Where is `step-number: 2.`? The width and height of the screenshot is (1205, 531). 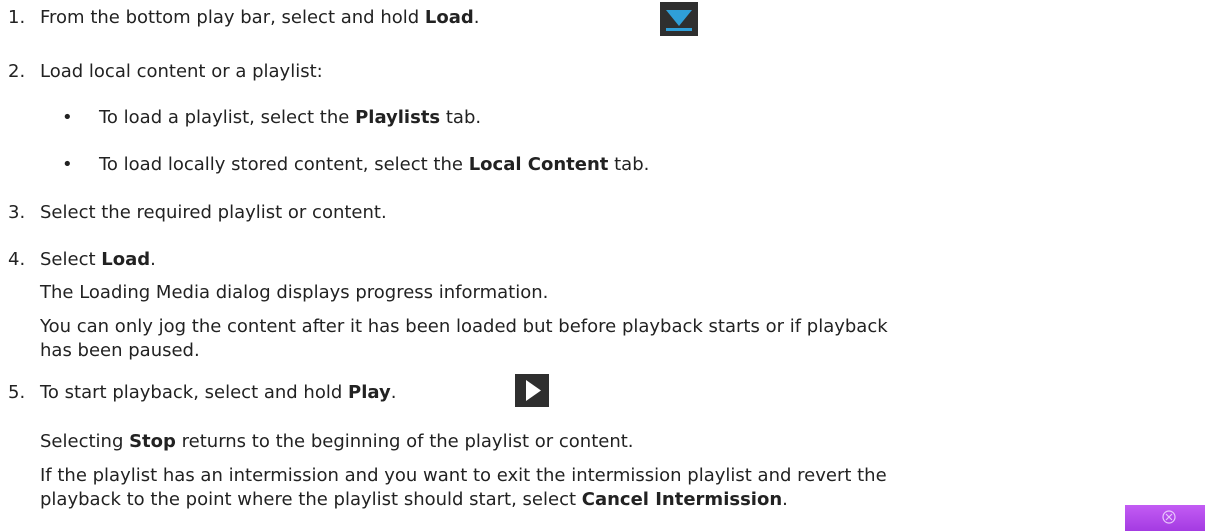
step-number: 2. is located at coordinates (17, 71).